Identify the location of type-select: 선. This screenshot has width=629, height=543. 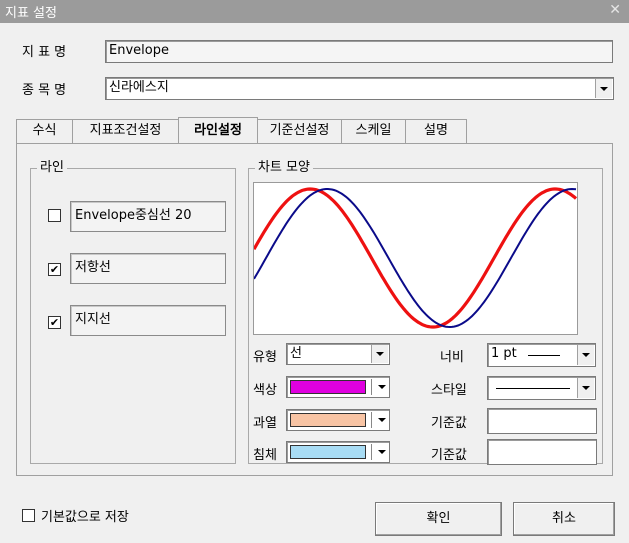
(338, 354).